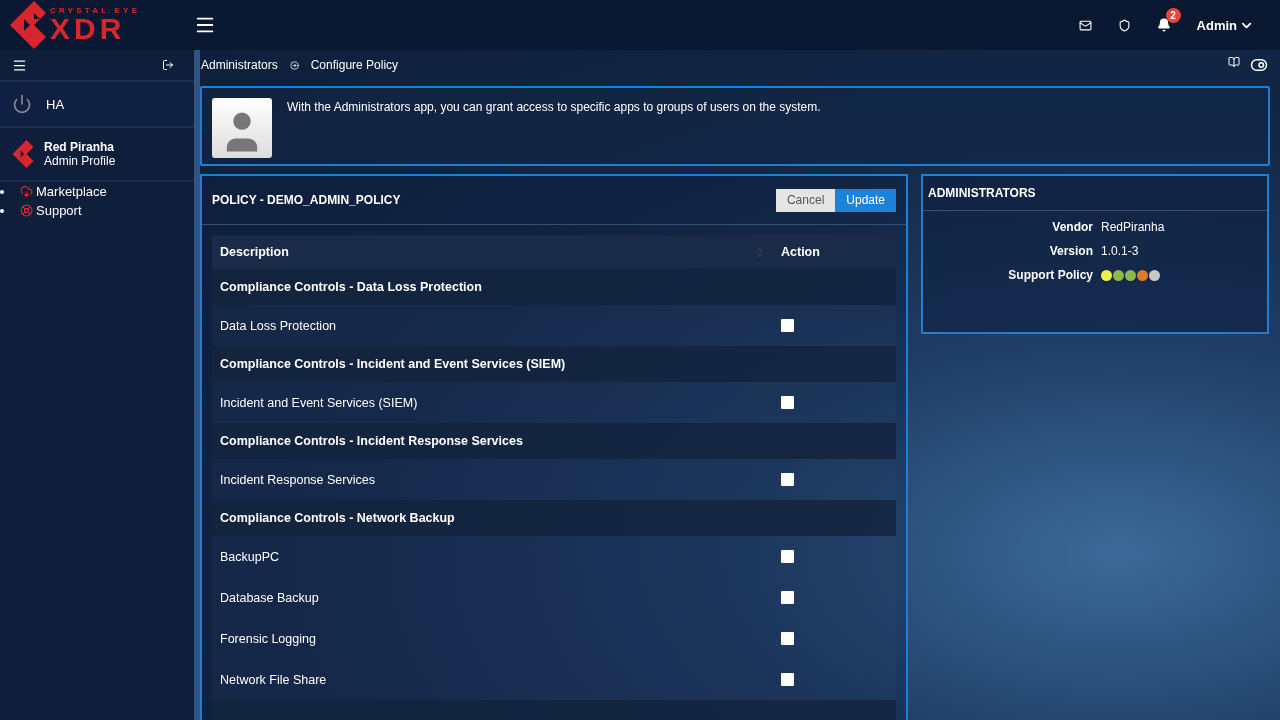  What do you see at coordinates (1173, 15) in the screenshot?
I see `notification-badge: 2` at bounding box center [1173, 15].